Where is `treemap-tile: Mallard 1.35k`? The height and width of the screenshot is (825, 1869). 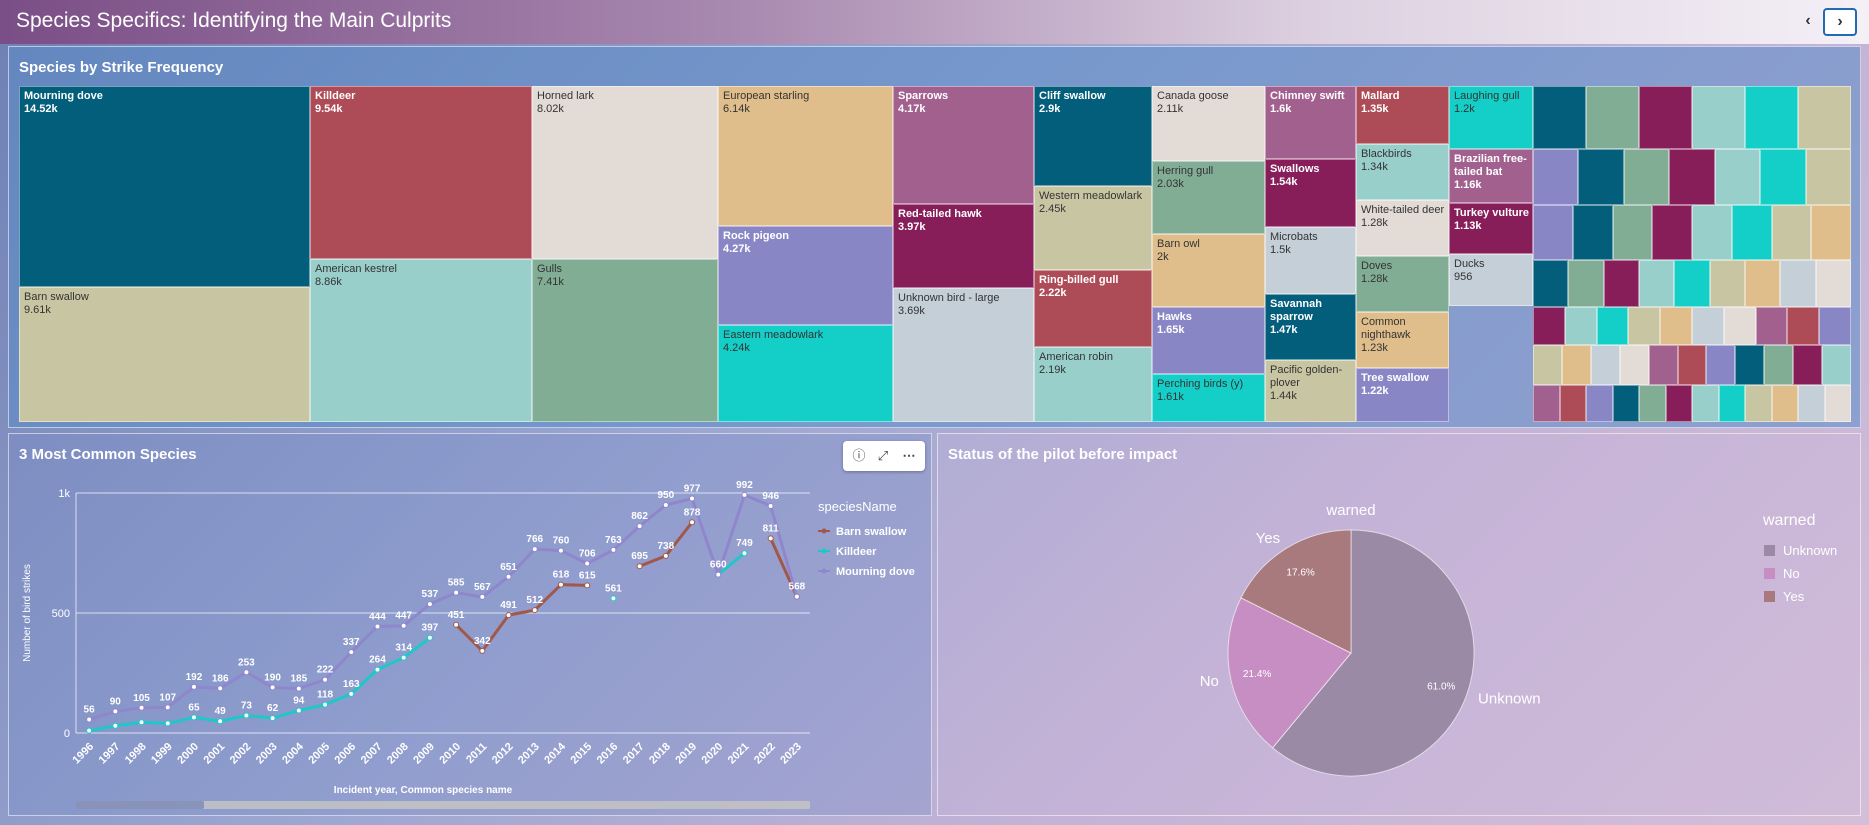
treemap-tile: Mallard 1.35k is located at coordinates (1402, 115).